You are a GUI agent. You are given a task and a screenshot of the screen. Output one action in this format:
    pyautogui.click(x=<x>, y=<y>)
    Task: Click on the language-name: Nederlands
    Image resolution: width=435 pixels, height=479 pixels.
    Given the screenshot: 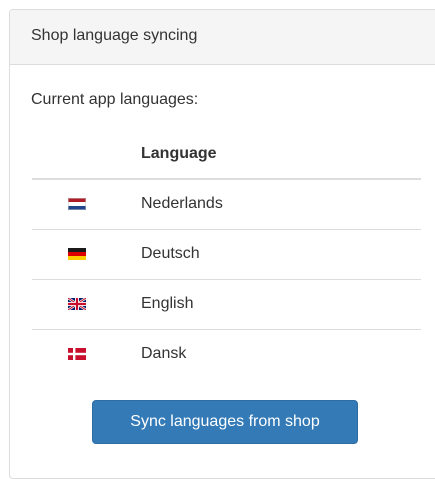 What is the action you would take?
    pyautogui.click(x=281, y=204)
    